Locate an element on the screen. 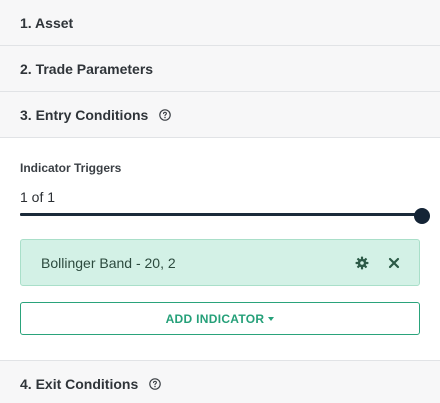  section-trade-parameters-title: 2. Trade Parameters is located at coordinates (87, 68).